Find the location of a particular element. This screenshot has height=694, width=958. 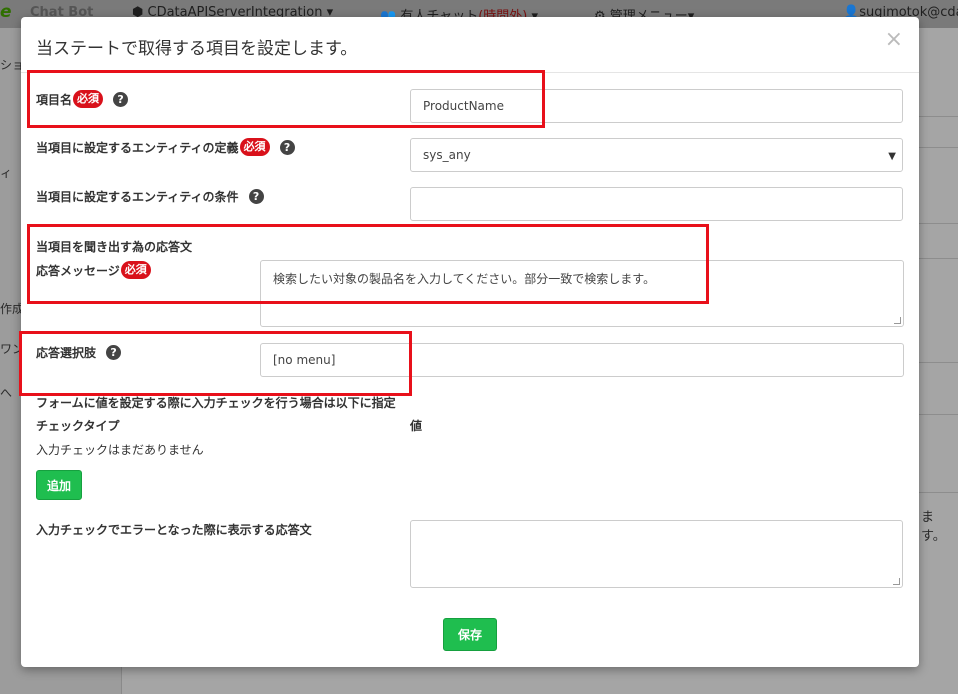

response-section-heading: 当項目を聞き出す為の応答文 is located at coordinates (114, 247).